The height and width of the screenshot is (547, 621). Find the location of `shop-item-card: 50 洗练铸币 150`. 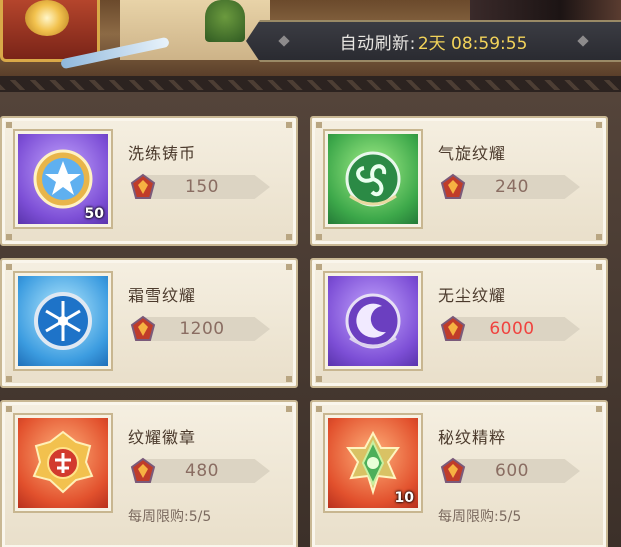

shop-item-card: 50 洗练铸币 150 is located at coordinates (149, 181).